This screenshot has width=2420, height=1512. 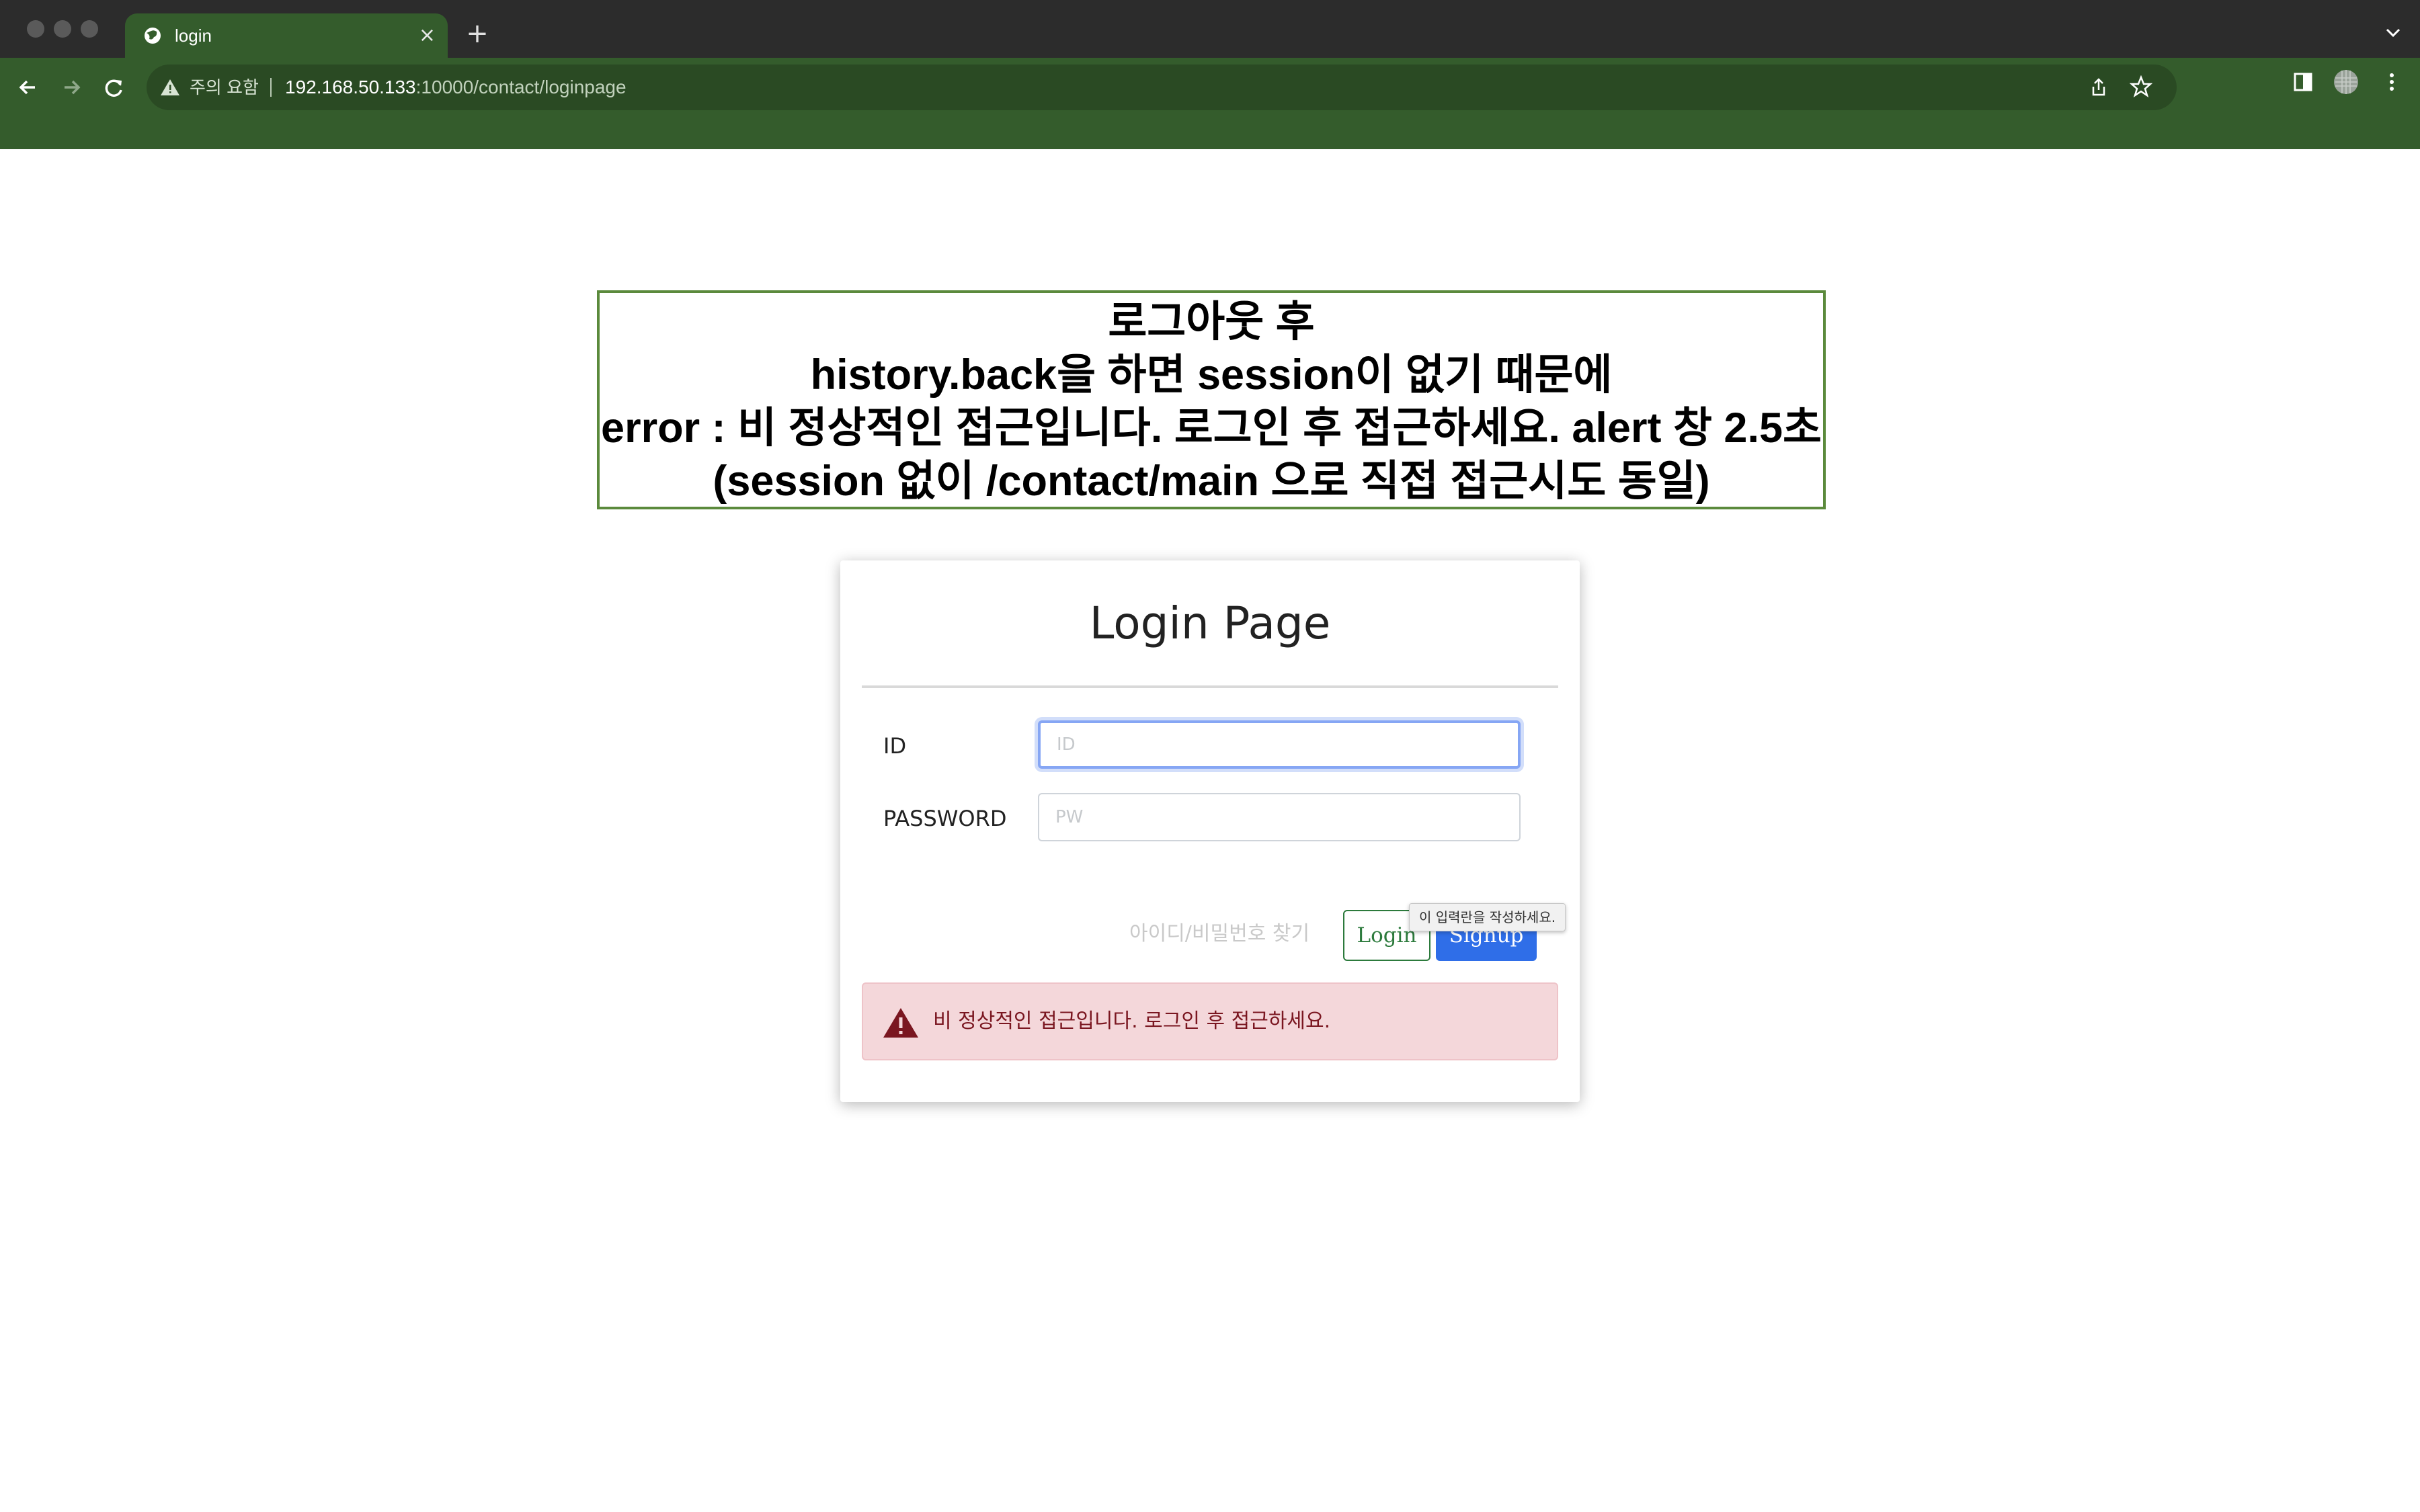 What do you see at coordinates (2391, 82) in the screenshot?
I see `more-menu-icon` at bounding box center [2391, 82].